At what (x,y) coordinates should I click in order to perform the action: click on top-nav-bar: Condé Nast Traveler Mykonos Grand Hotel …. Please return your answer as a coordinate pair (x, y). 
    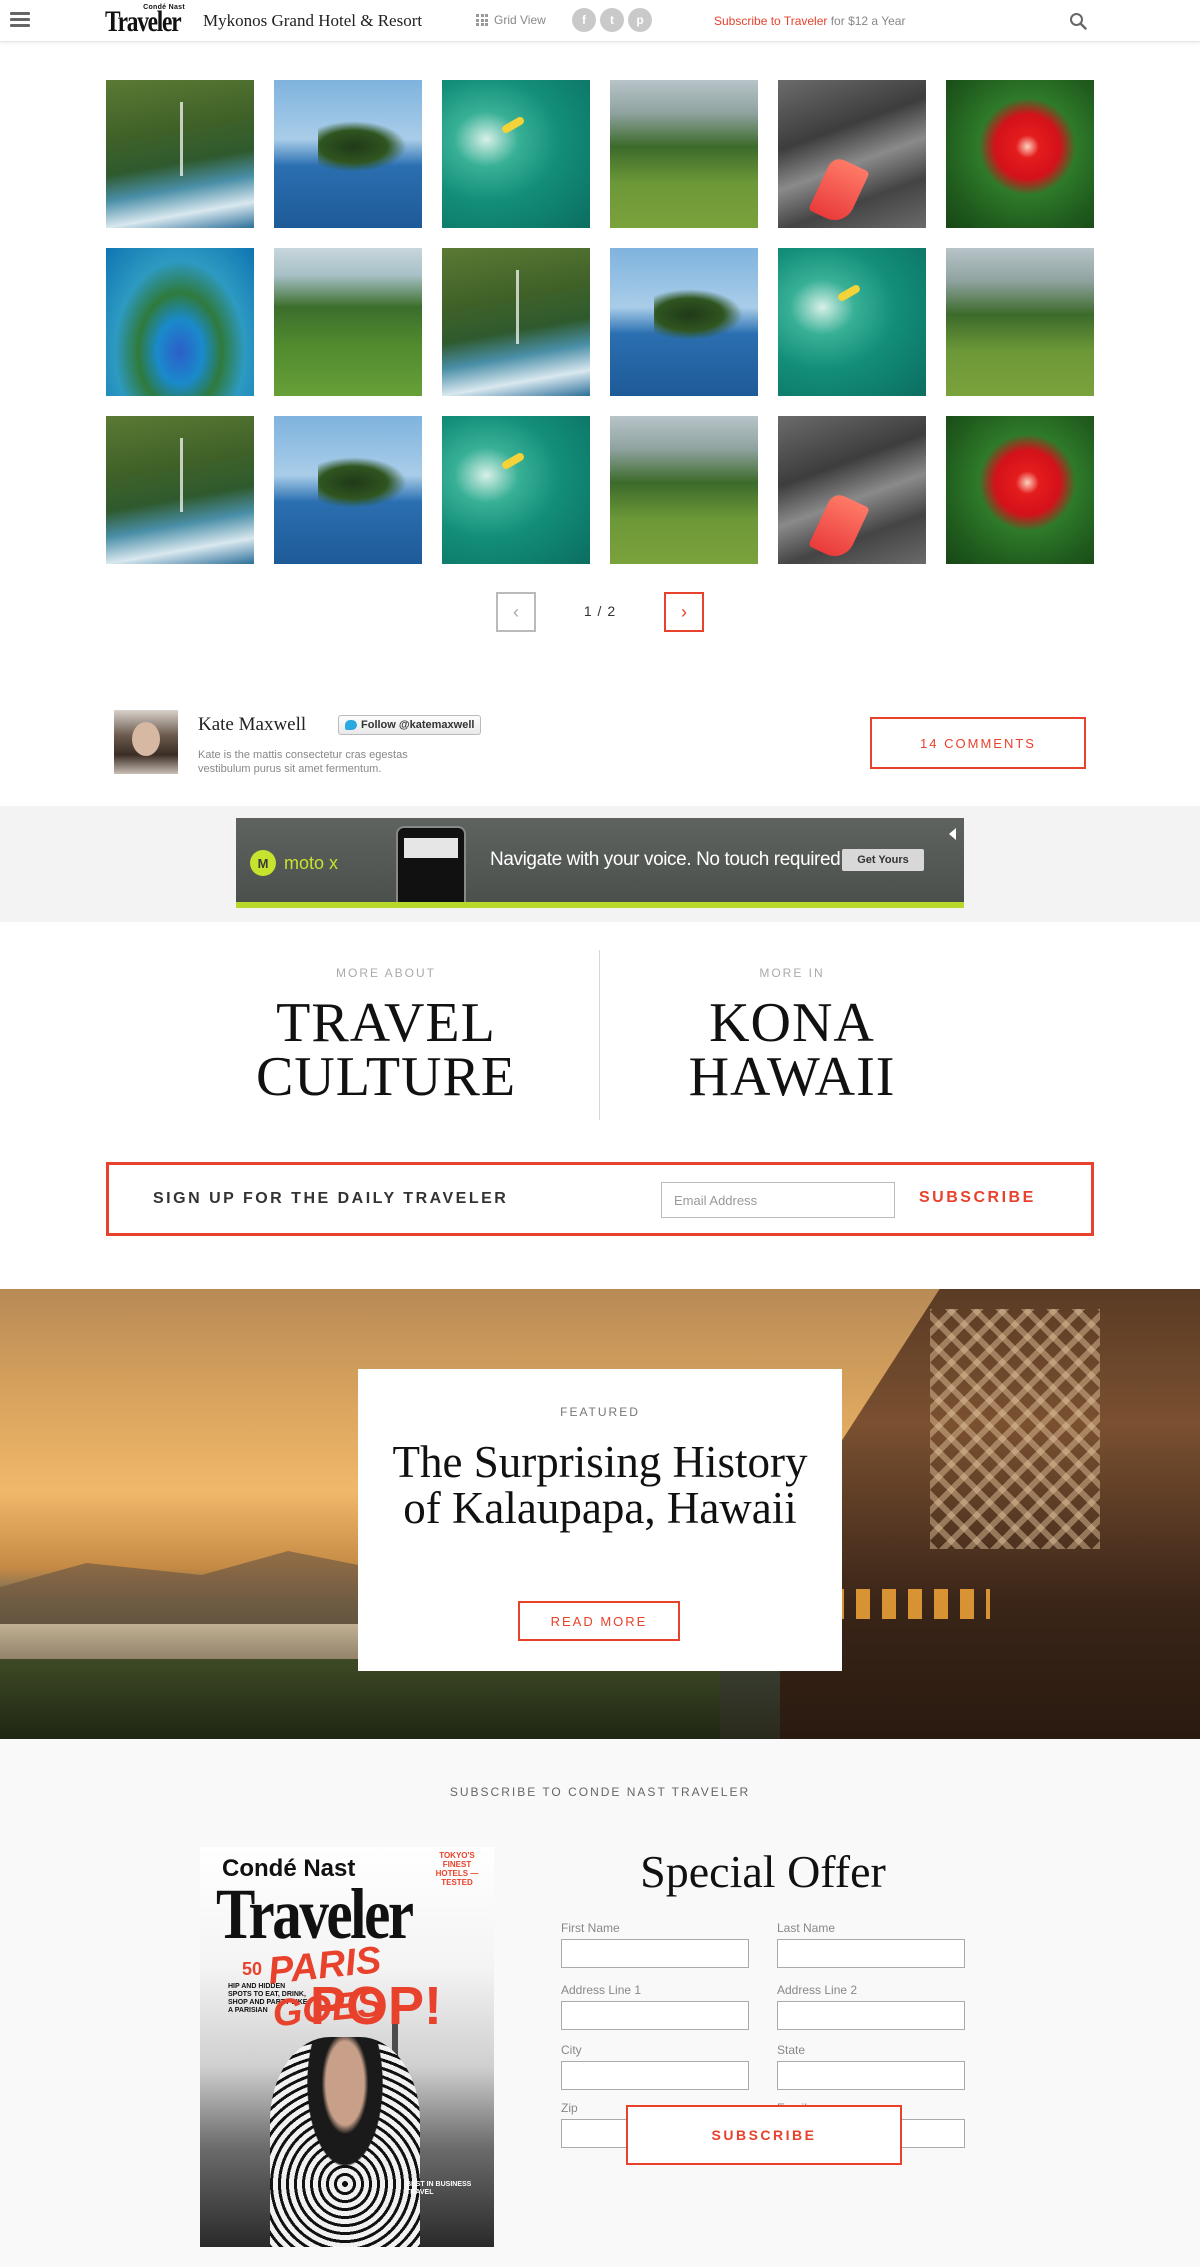
    Looking at the image, I should click on (600, 21).